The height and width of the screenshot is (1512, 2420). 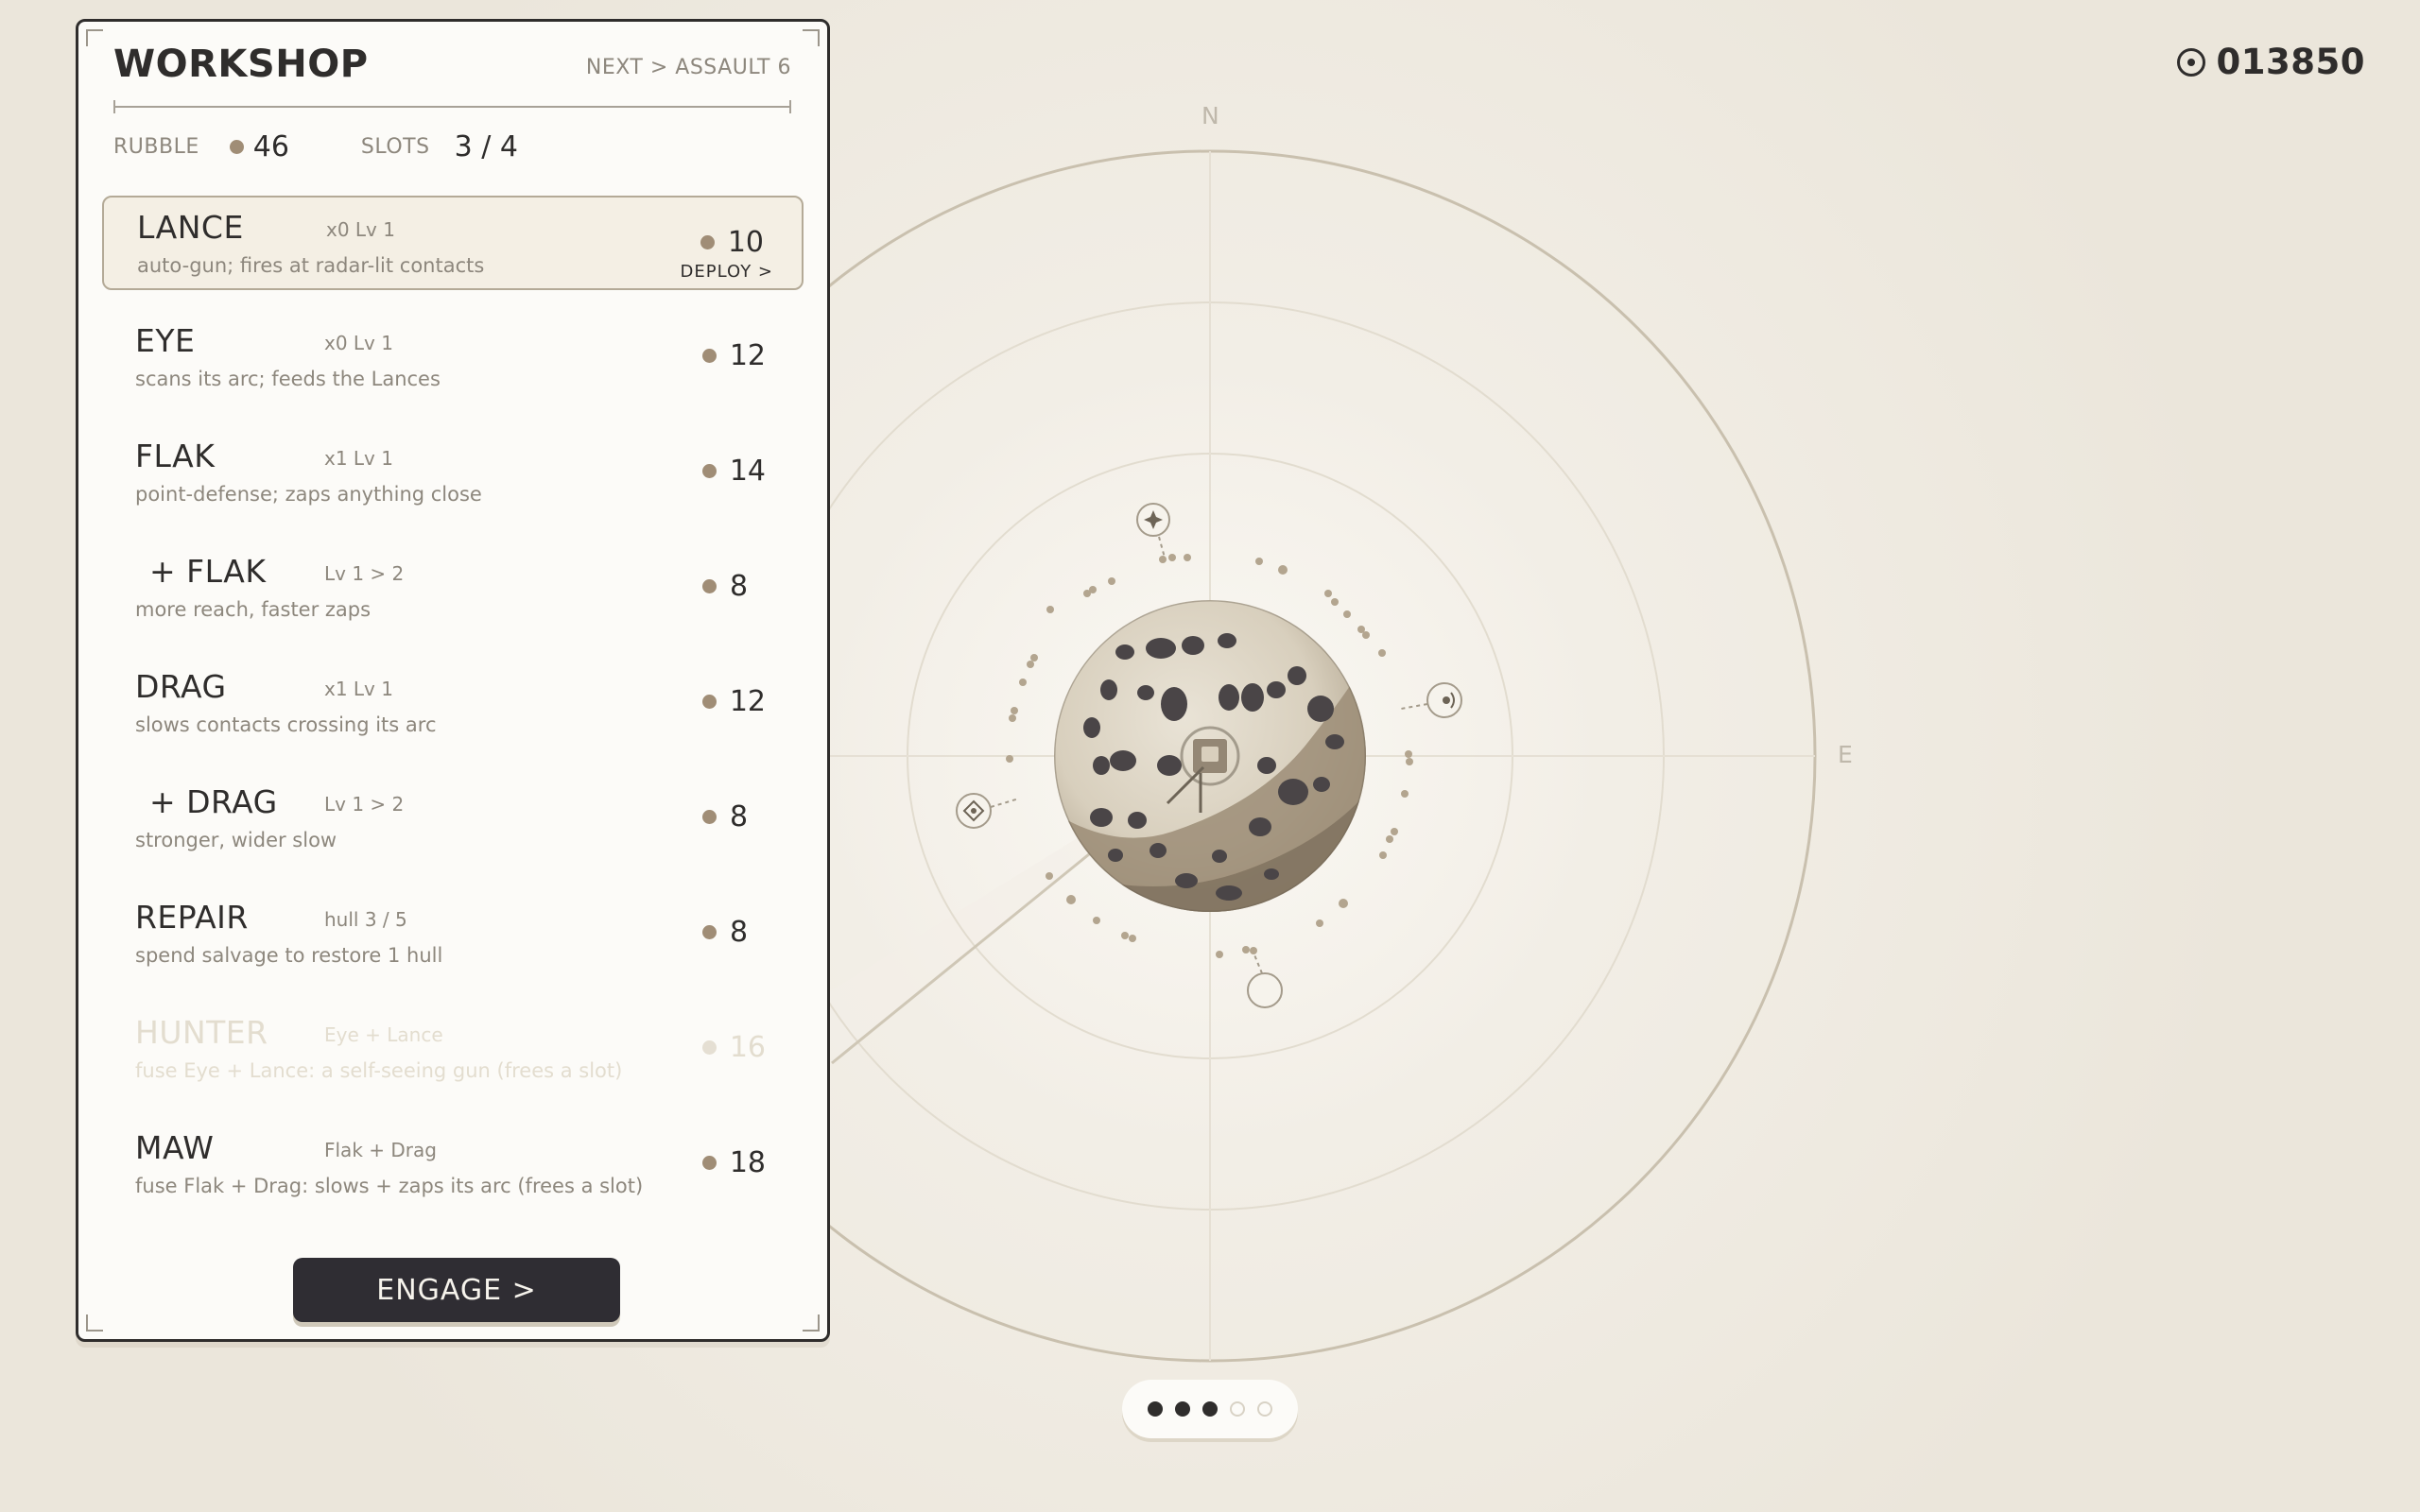 I want to click on item-name: FLAK, so click(x=175, y=456).